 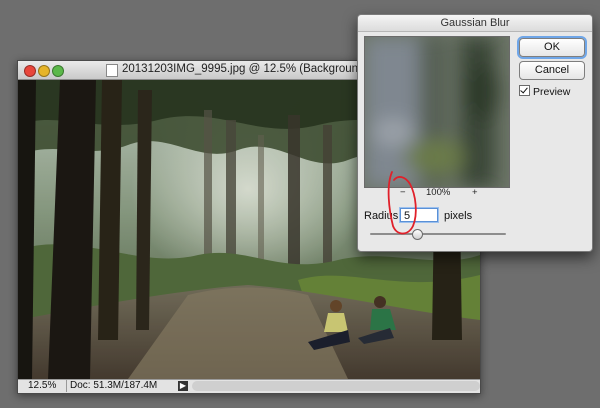 I want to click on radius-input: 5, so click(x=419, y=215).